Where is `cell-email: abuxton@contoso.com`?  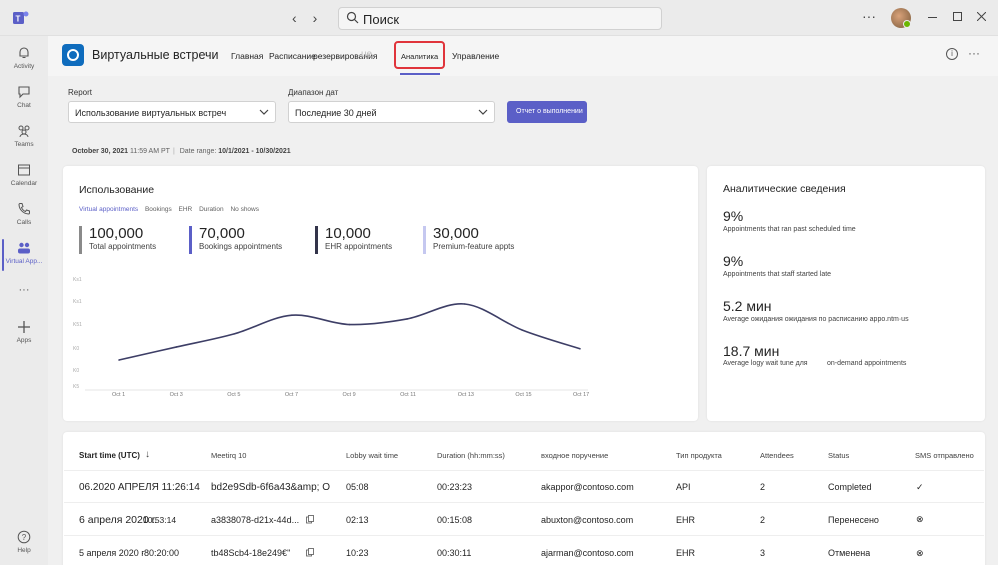
cell-email: abuxton@contoso.com is located at coordinates (587, 520).